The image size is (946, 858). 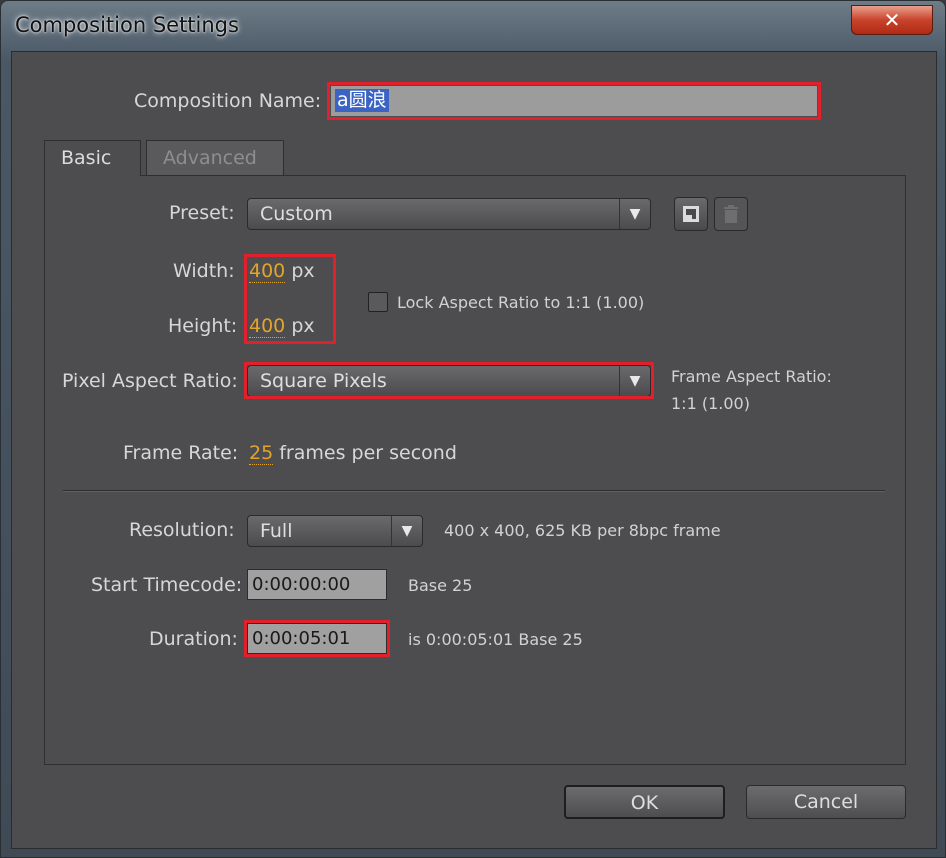 I want to click on frame-rate-unit: frames per second, so click(x=368, y=453).